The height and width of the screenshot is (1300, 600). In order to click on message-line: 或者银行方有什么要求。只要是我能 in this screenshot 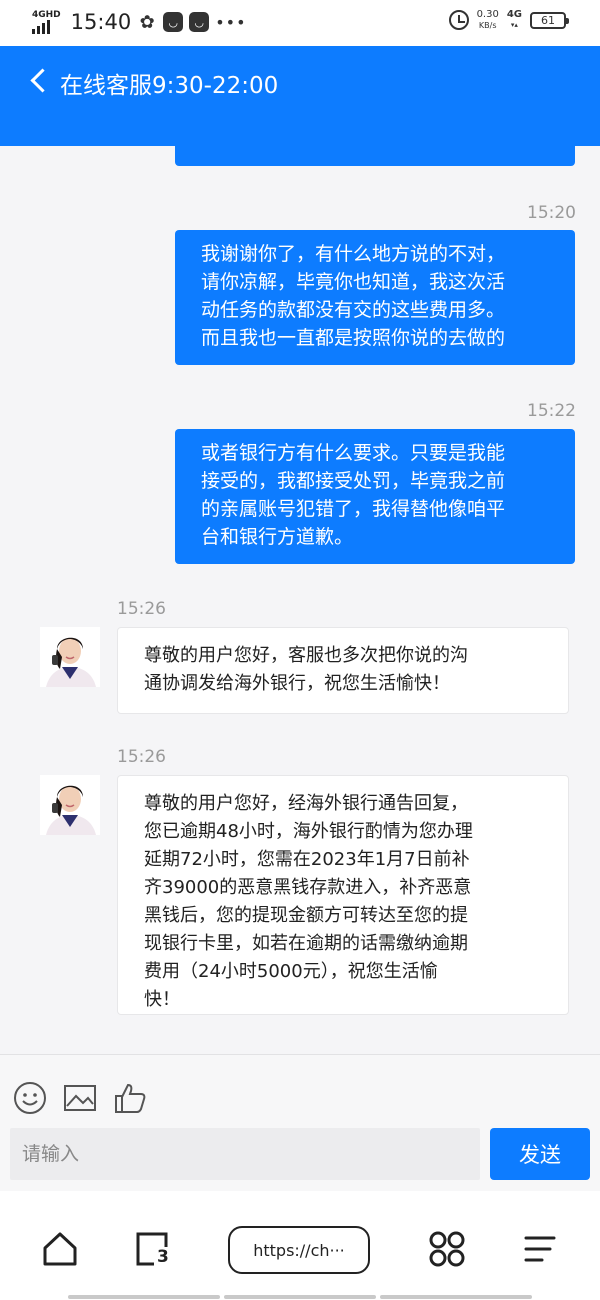, I will do `click(353, 453)`.